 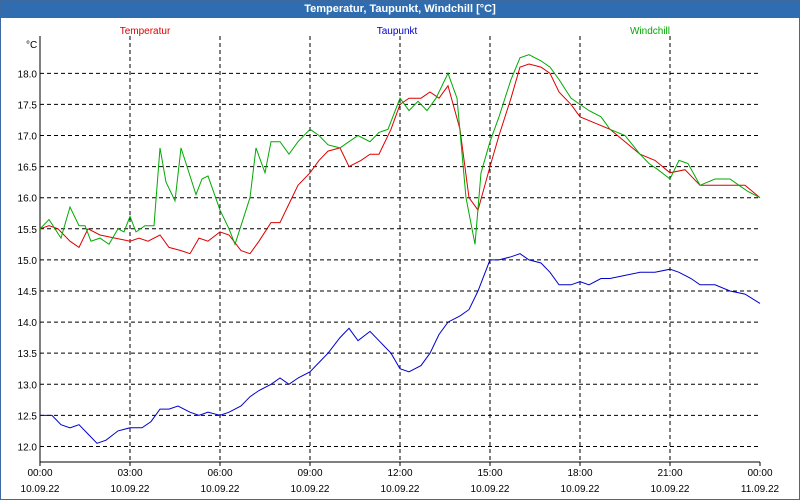 What do you see at coordinates (129, 473) in the screenshot?
I see `x-tick-time: 03:00` at bounding box center [129, 473].